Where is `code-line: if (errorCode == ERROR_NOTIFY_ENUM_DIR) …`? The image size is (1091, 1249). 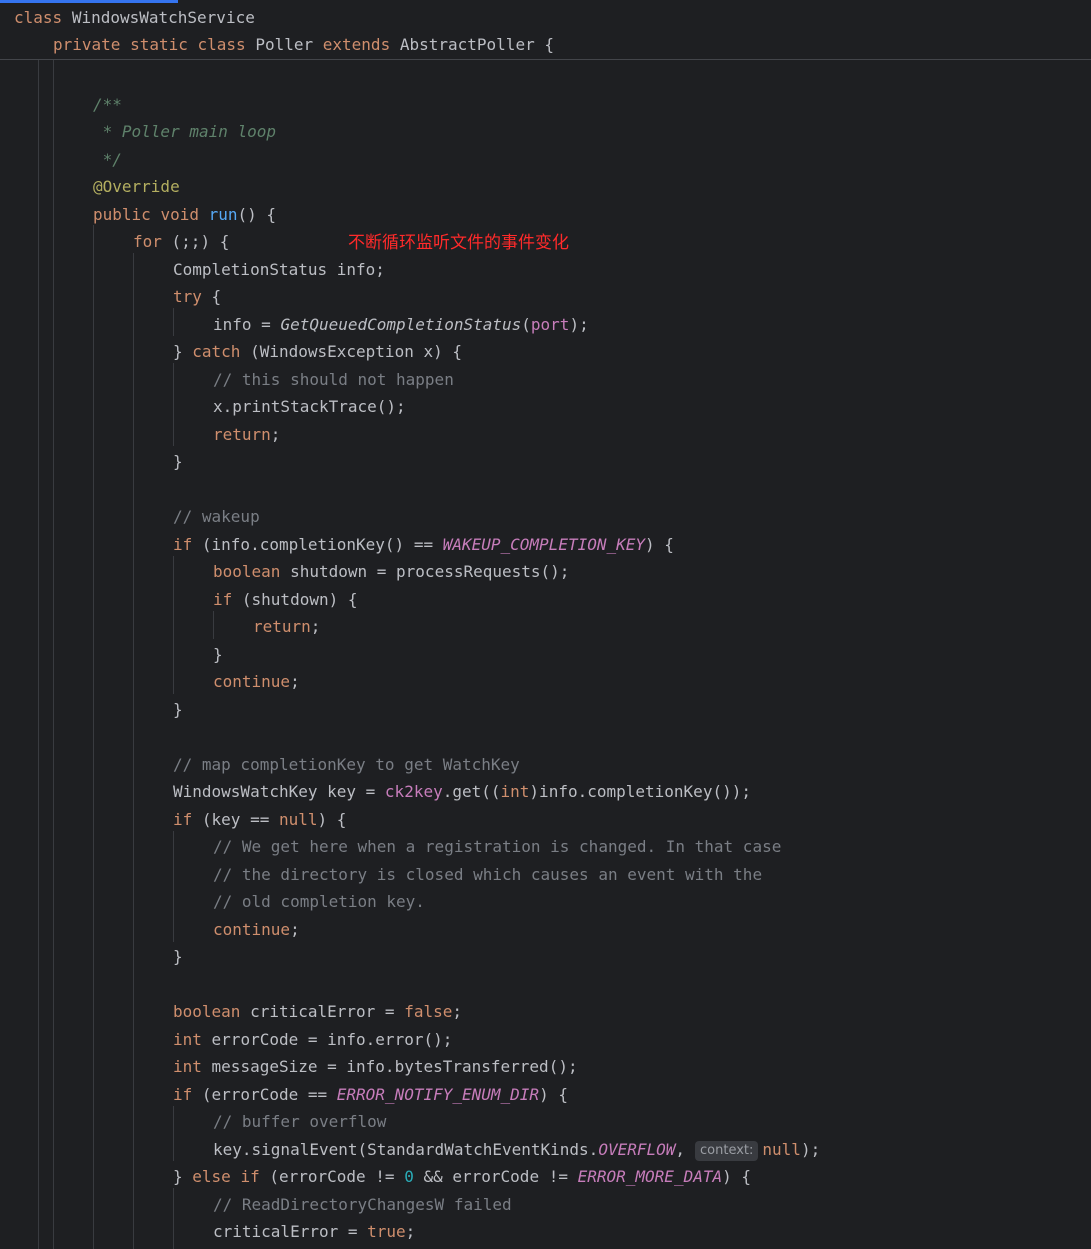 code-line: if (errorCode == ERROR_NOTIFY_ENUM_DIR) … is located at coordinates (370, 1094).